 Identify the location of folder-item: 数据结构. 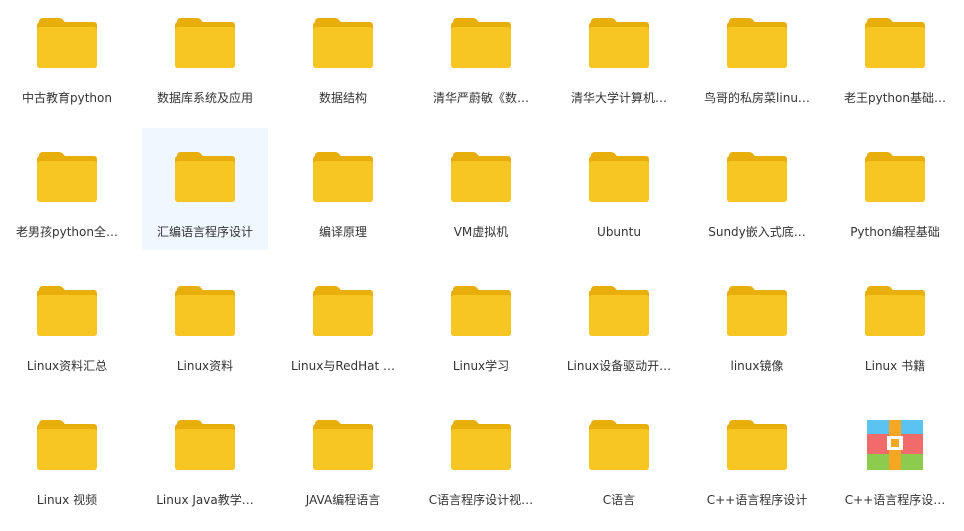
(343, 58).